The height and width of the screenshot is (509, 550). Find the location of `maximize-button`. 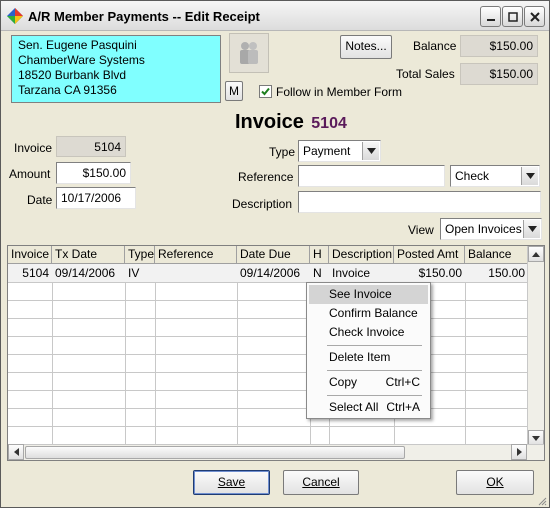

maximize-button is located at coordinates (512, 16).